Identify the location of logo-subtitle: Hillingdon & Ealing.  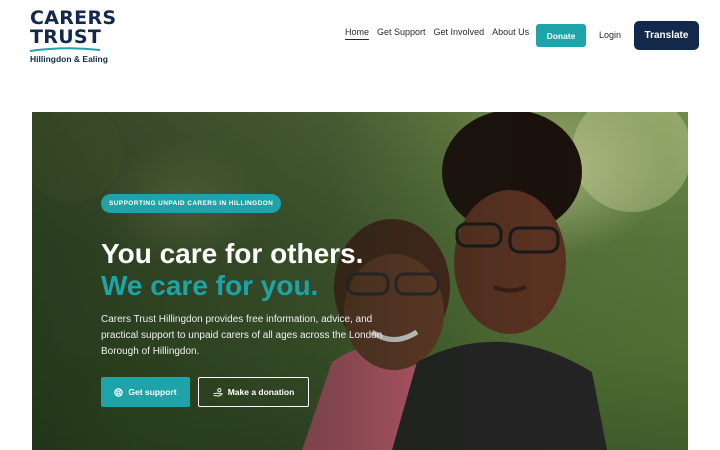
(69, 59).